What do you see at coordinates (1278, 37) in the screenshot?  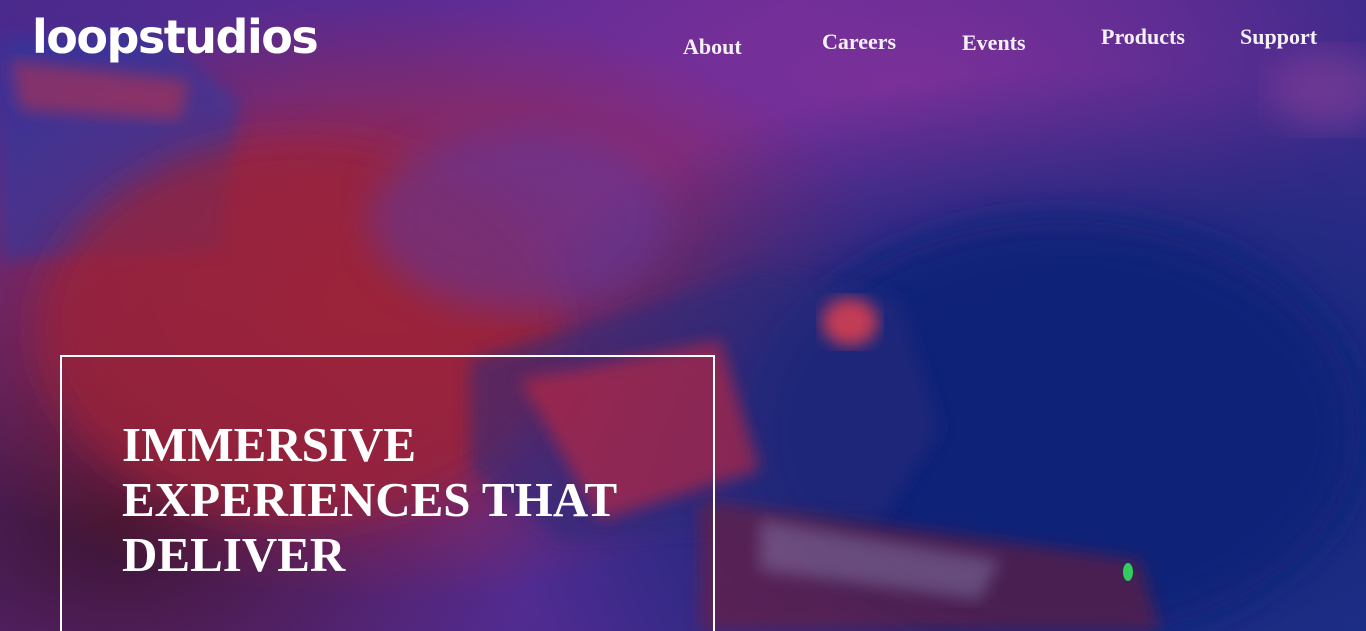 I see `nav-support-link: Support` at bounding box center [1278, 37].